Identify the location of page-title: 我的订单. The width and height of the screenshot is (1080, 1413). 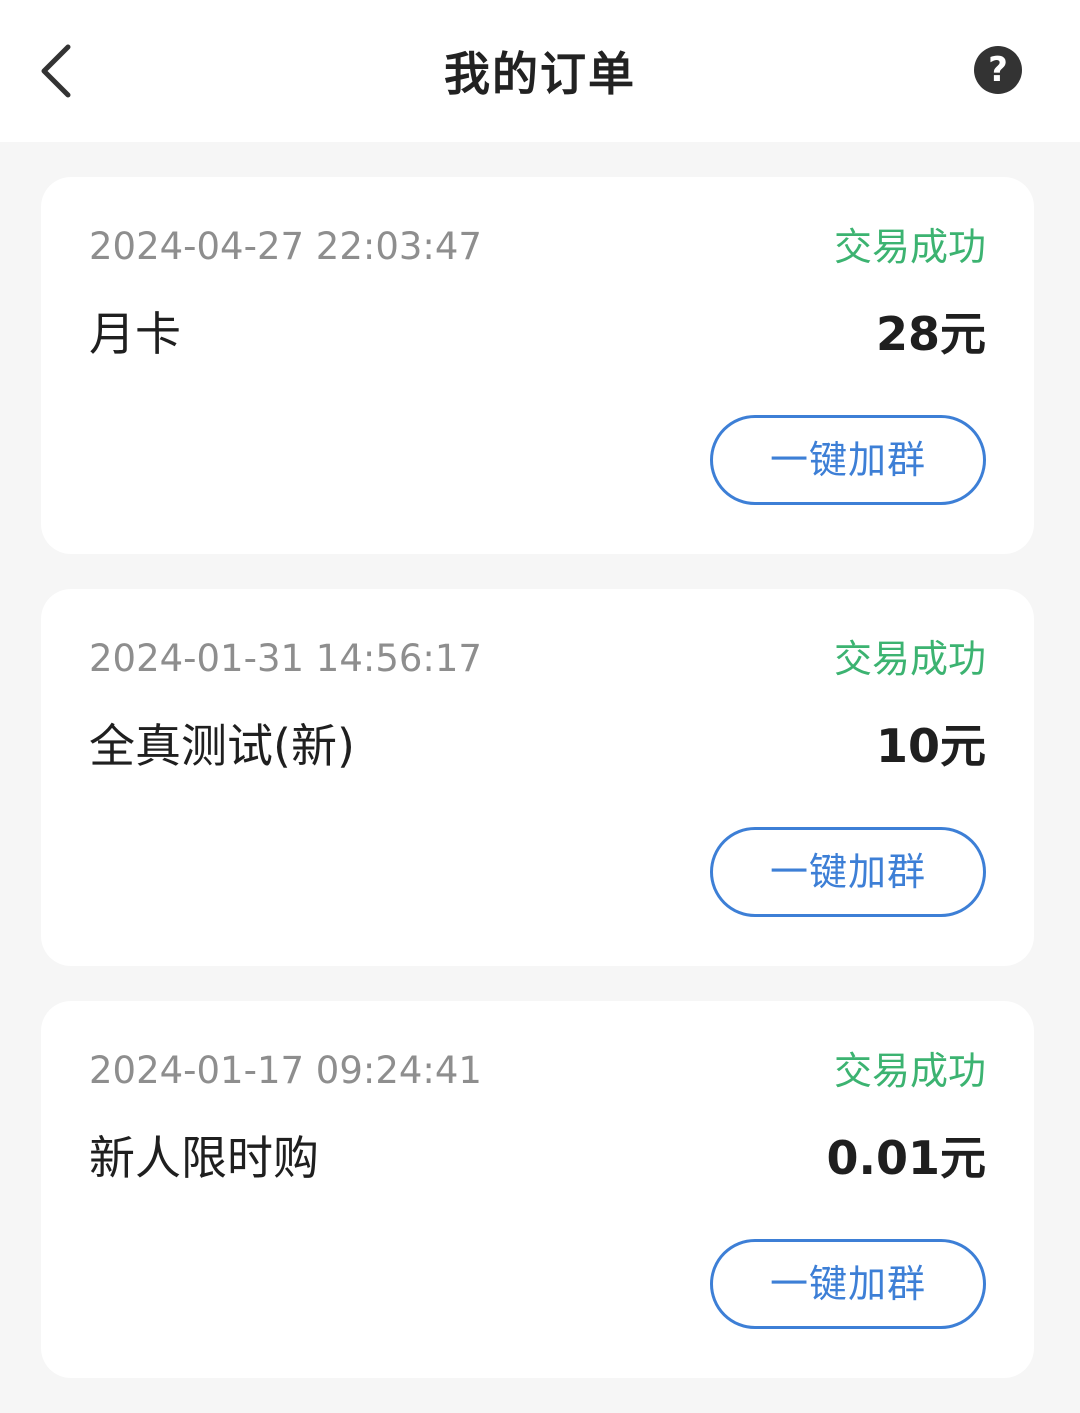
(540, 74).